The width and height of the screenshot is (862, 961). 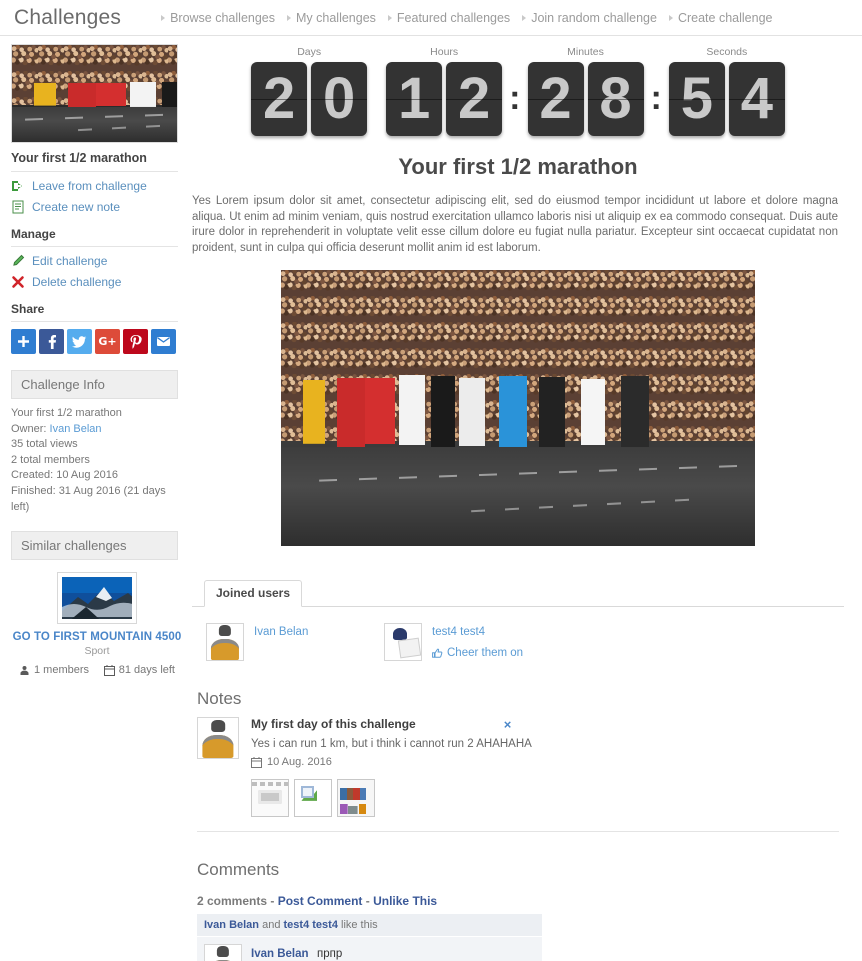 I want to click on close-icon: ×, so click(x=508, y=724).